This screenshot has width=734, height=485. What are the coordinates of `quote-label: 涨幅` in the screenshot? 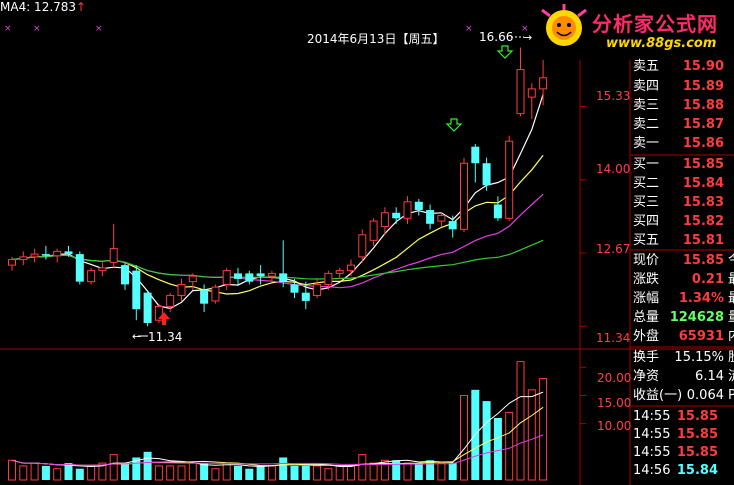 It's located at (646, 298).